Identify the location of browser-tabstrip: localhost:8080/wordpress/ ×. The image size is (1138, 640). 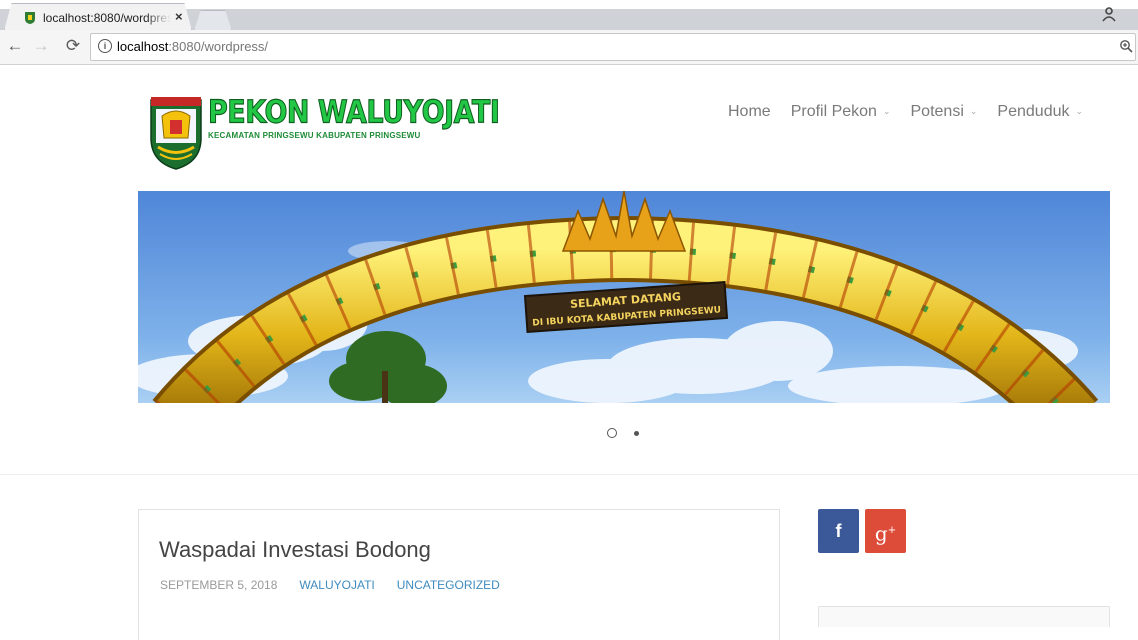
(569, 15).